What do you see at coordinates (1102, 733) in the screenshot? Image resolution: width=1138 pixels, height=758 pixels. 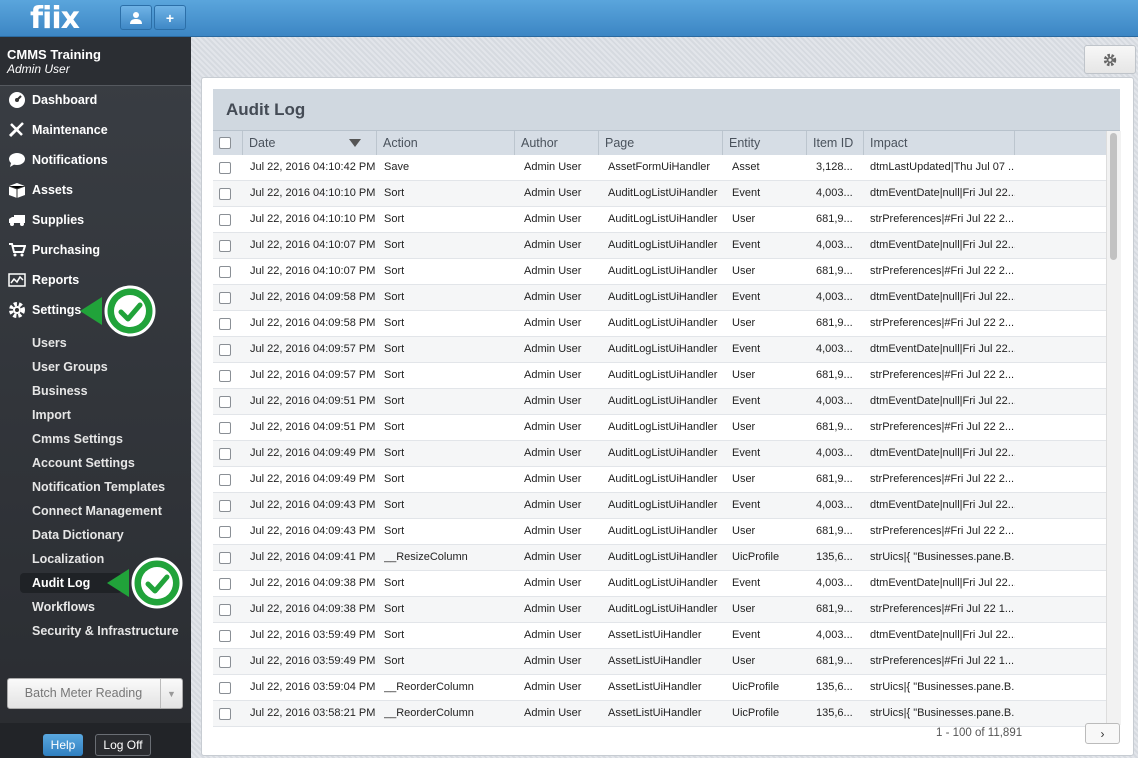 I see `next-page-button: ›` at bounding box center [1102, 733].